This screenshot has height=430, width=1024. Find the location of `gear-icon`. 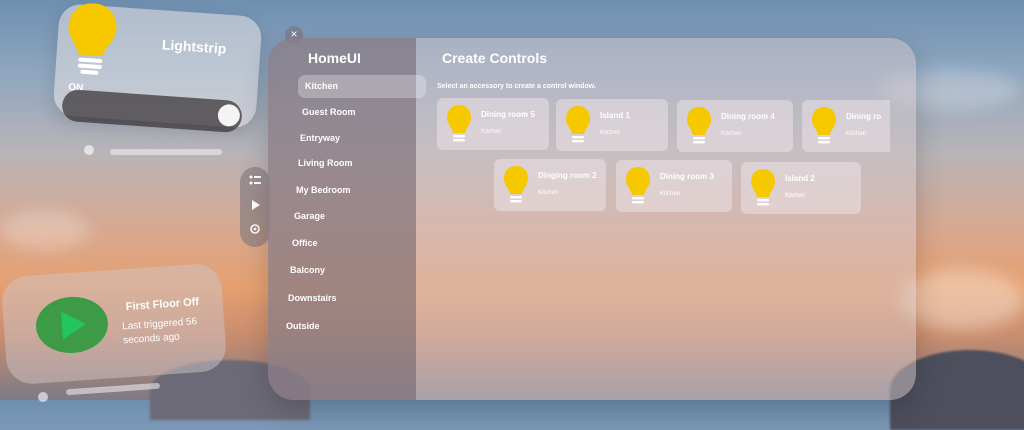

gear-icon is located at coordinates (255, 231).